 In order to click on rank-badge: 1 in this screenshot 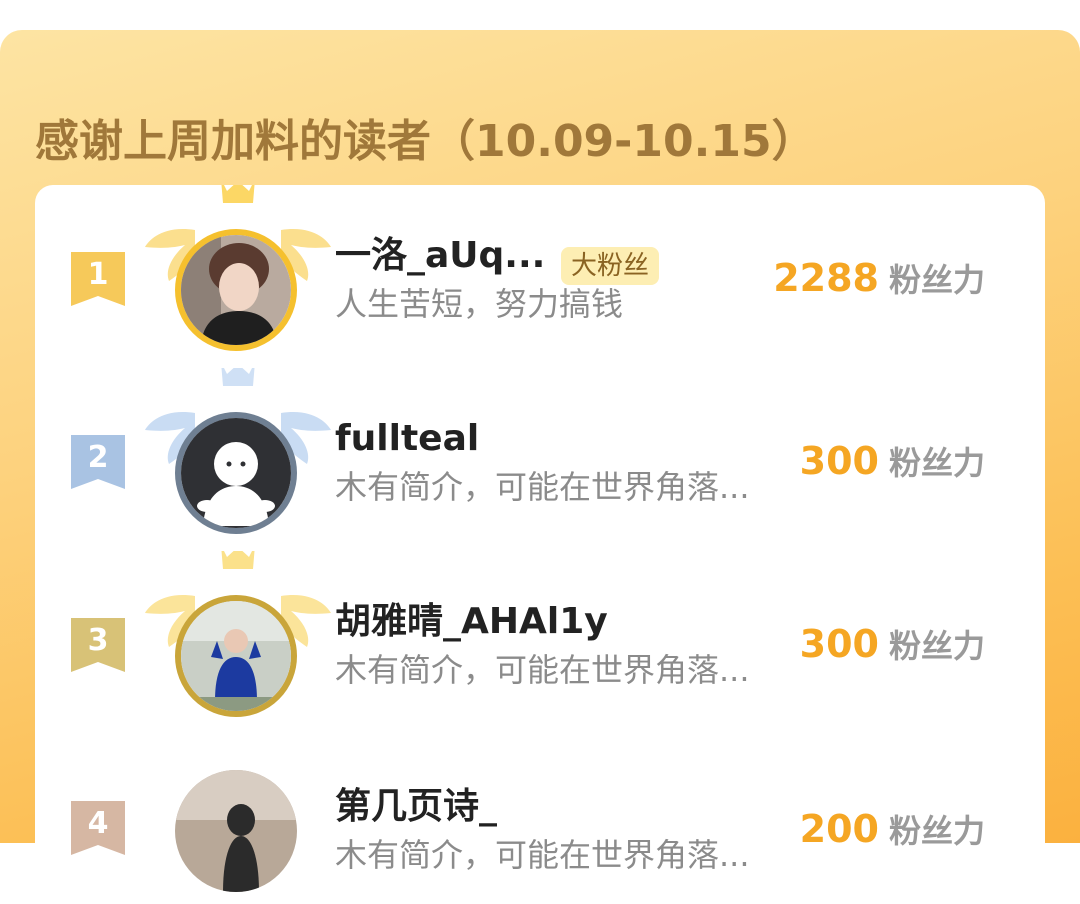, I will do `click(98, 279)`.